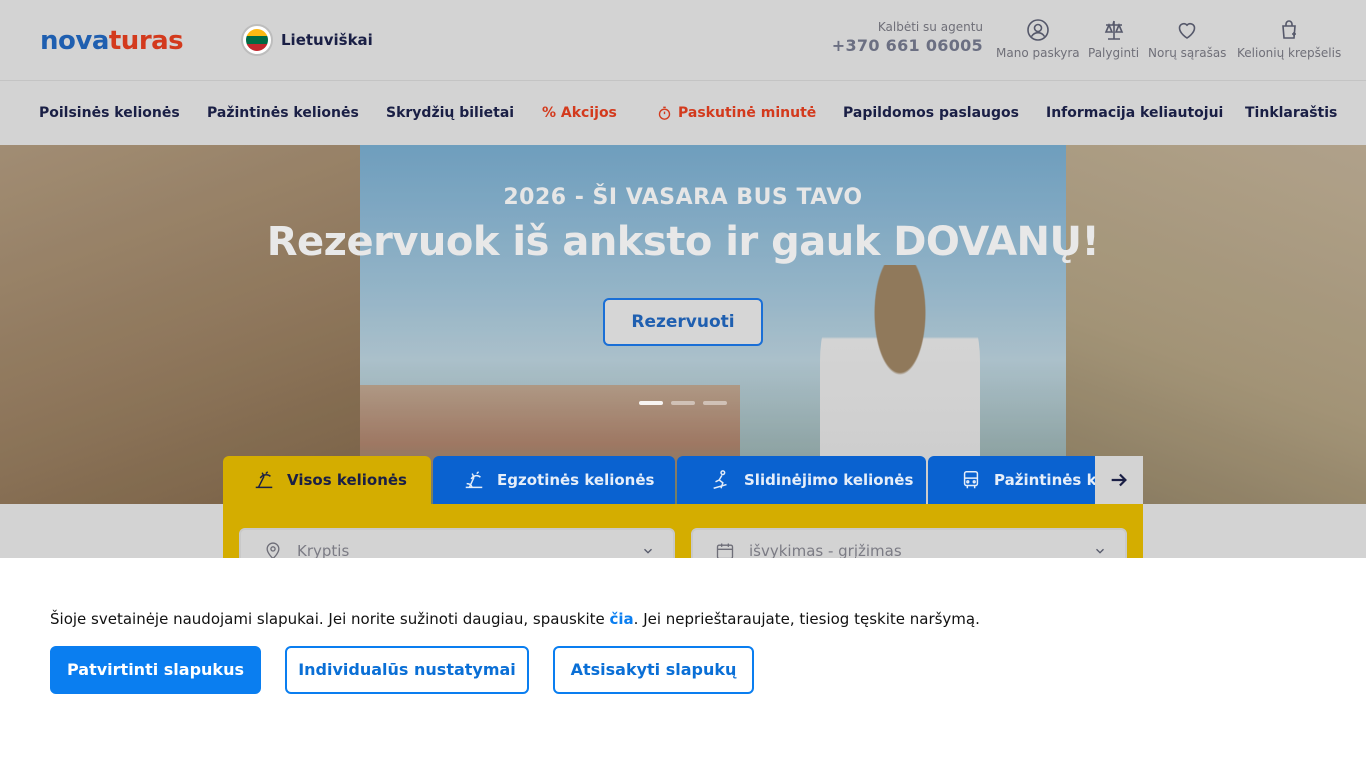 The image size is (1366, 768). I want to click on tabs-next-button, so click(1119, 480).